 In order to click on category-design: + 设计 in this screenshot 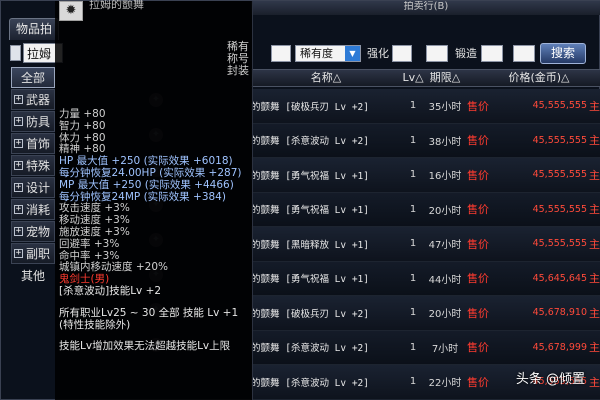, I will do `click(33, 187)`.